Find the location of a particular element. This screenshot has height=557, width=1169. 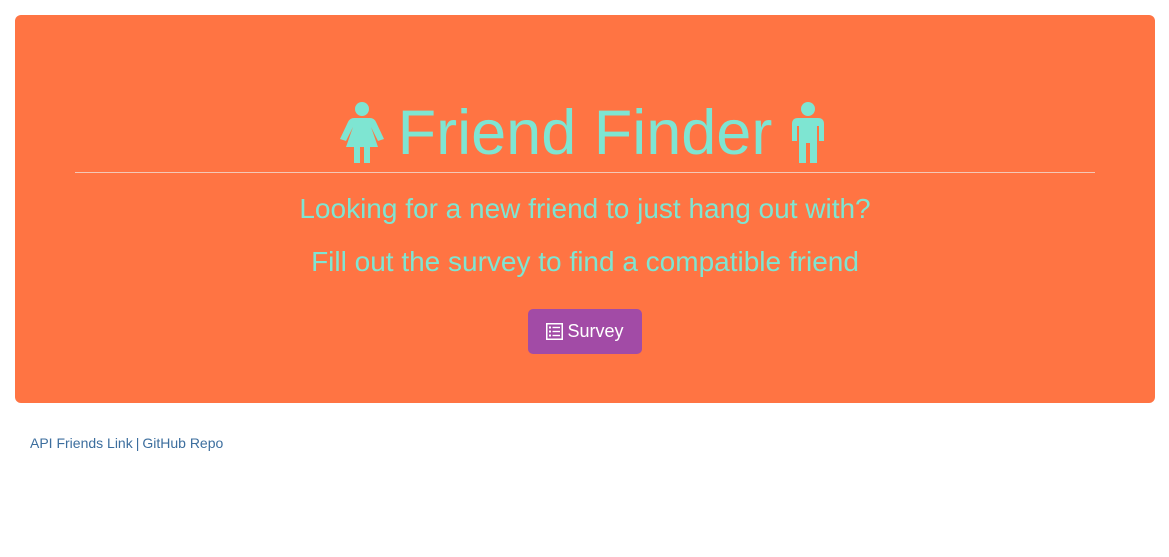

survey-button: Survey is located at coordinates (585, 331).